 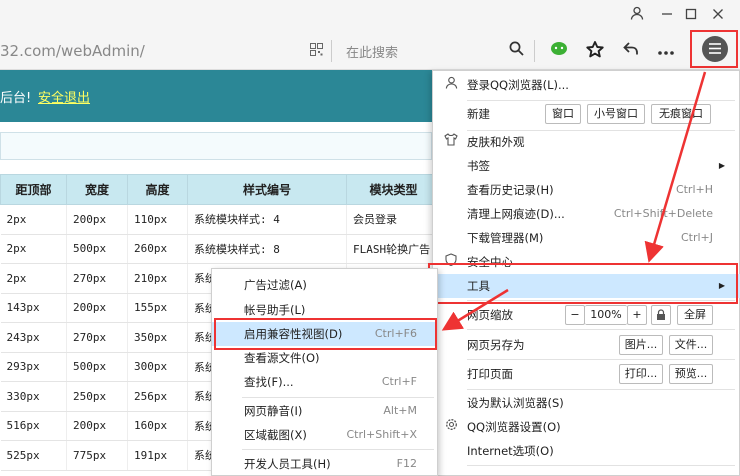 I want to click on close-icon, so click(x=718, y=16).